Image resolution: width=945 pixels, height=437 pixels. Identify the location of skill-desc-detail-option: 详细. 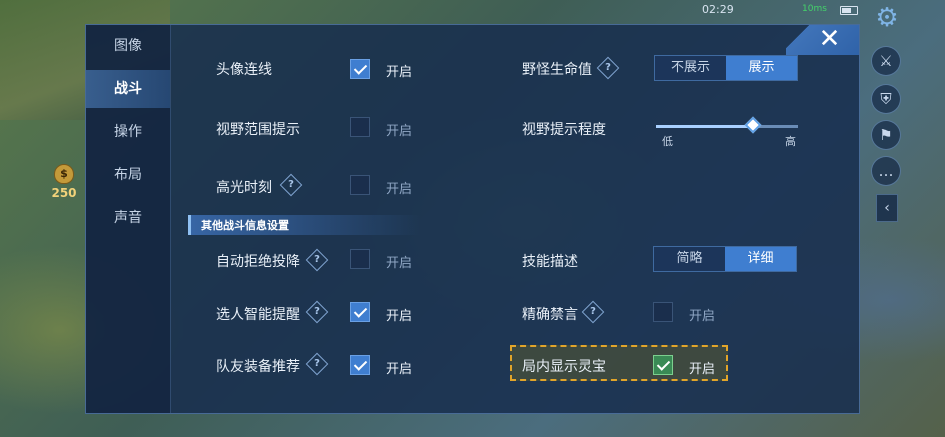
(760, 259).